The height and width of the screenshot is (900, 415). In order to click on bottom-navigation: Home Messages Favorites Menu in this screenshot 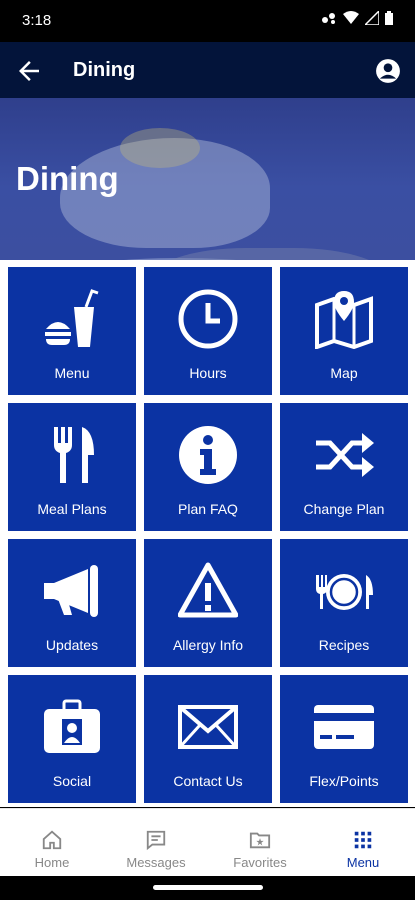, I will do `click(207, 842)`.